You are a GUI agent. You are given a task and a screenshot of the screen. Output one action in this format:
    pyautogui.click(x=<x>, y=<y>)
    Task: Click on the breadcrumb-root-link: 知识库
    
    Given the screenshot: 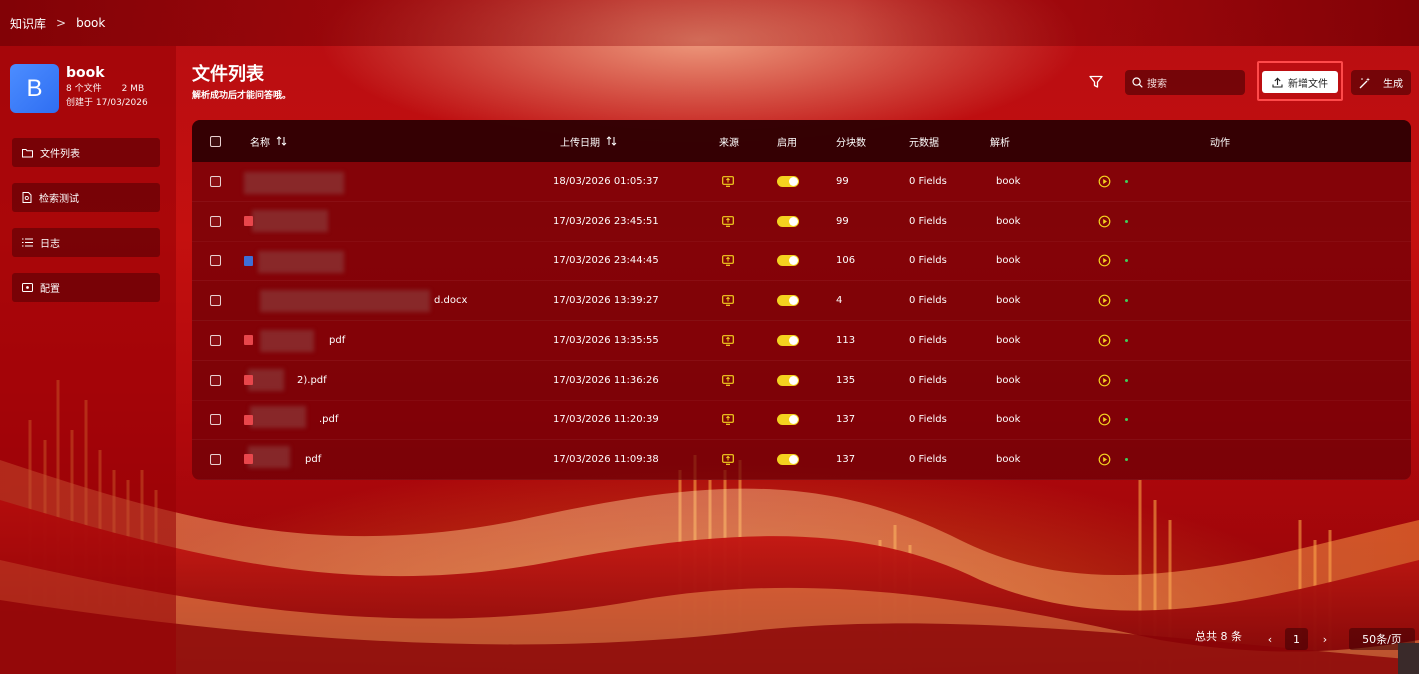 What is the action you would take?
    pyautogui.click(x=28, y=23)
    